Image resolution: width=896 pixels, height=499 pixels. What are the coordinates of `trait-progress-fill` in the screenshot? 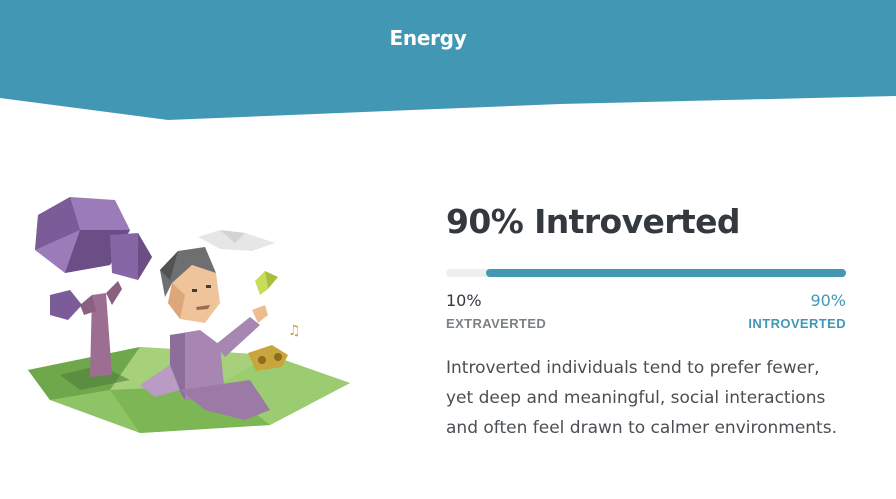 It's located at (666, 273).